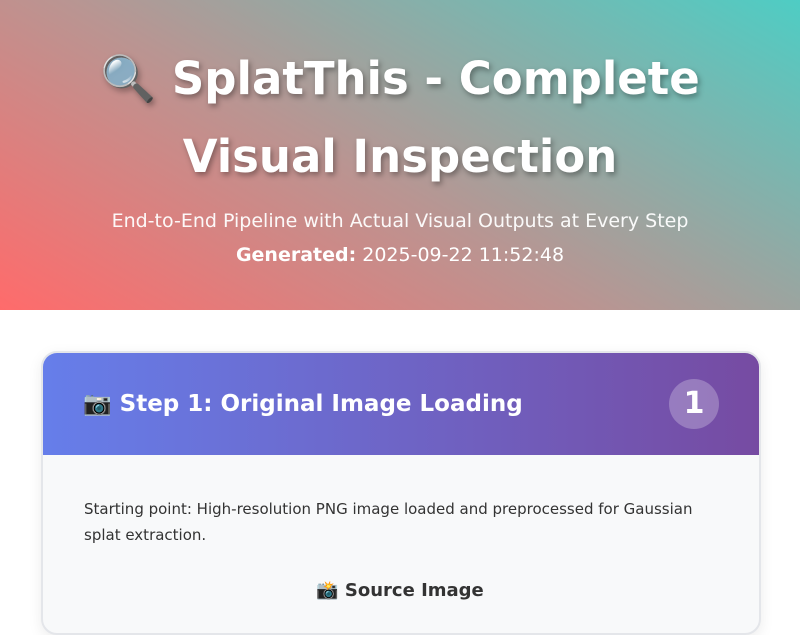 The image size is (800, 635). I want to click on generated-timestamp: Generated: 2025-09-22 11:52:48, so click(400, 255).